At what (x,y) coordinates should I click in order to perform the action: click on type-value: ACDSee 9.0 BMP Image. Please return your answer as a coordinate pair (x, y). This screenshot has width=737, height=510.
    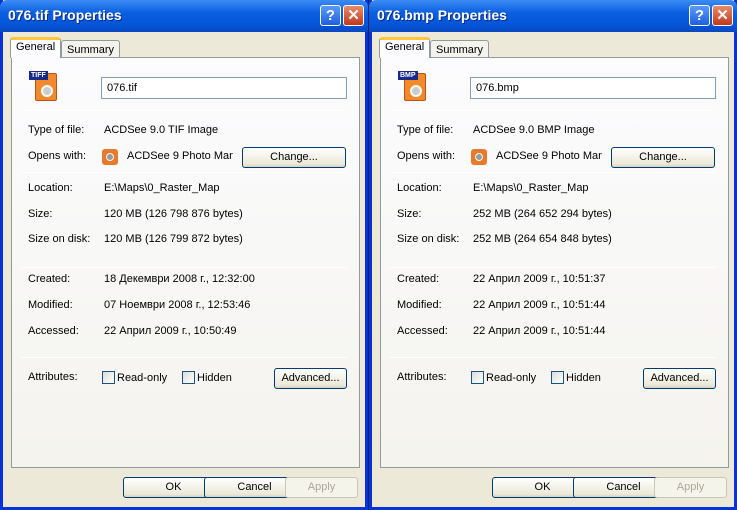
    Looking at the image, I should click on (534, 130).